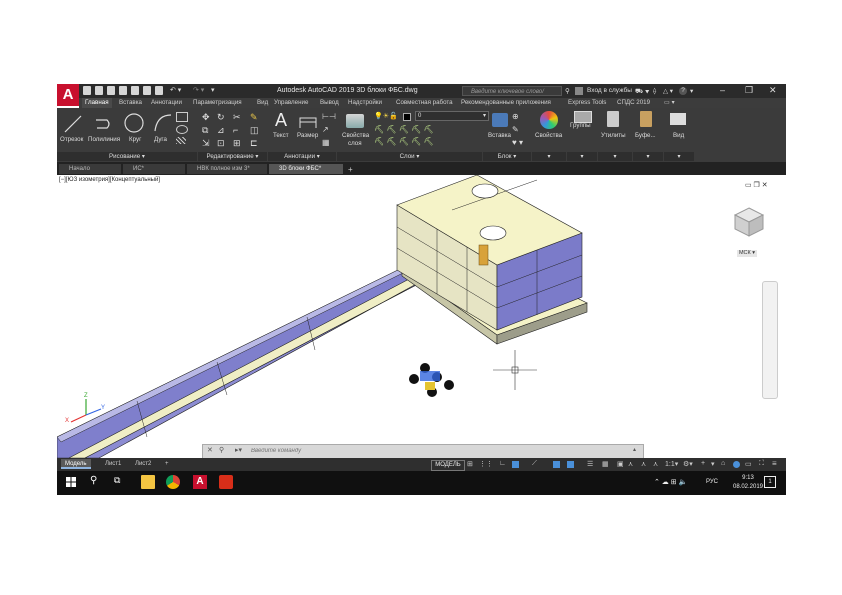 The image size is (842, 595). I want to click on ucs-dropdown: МСК ▾, so click(747, 253).